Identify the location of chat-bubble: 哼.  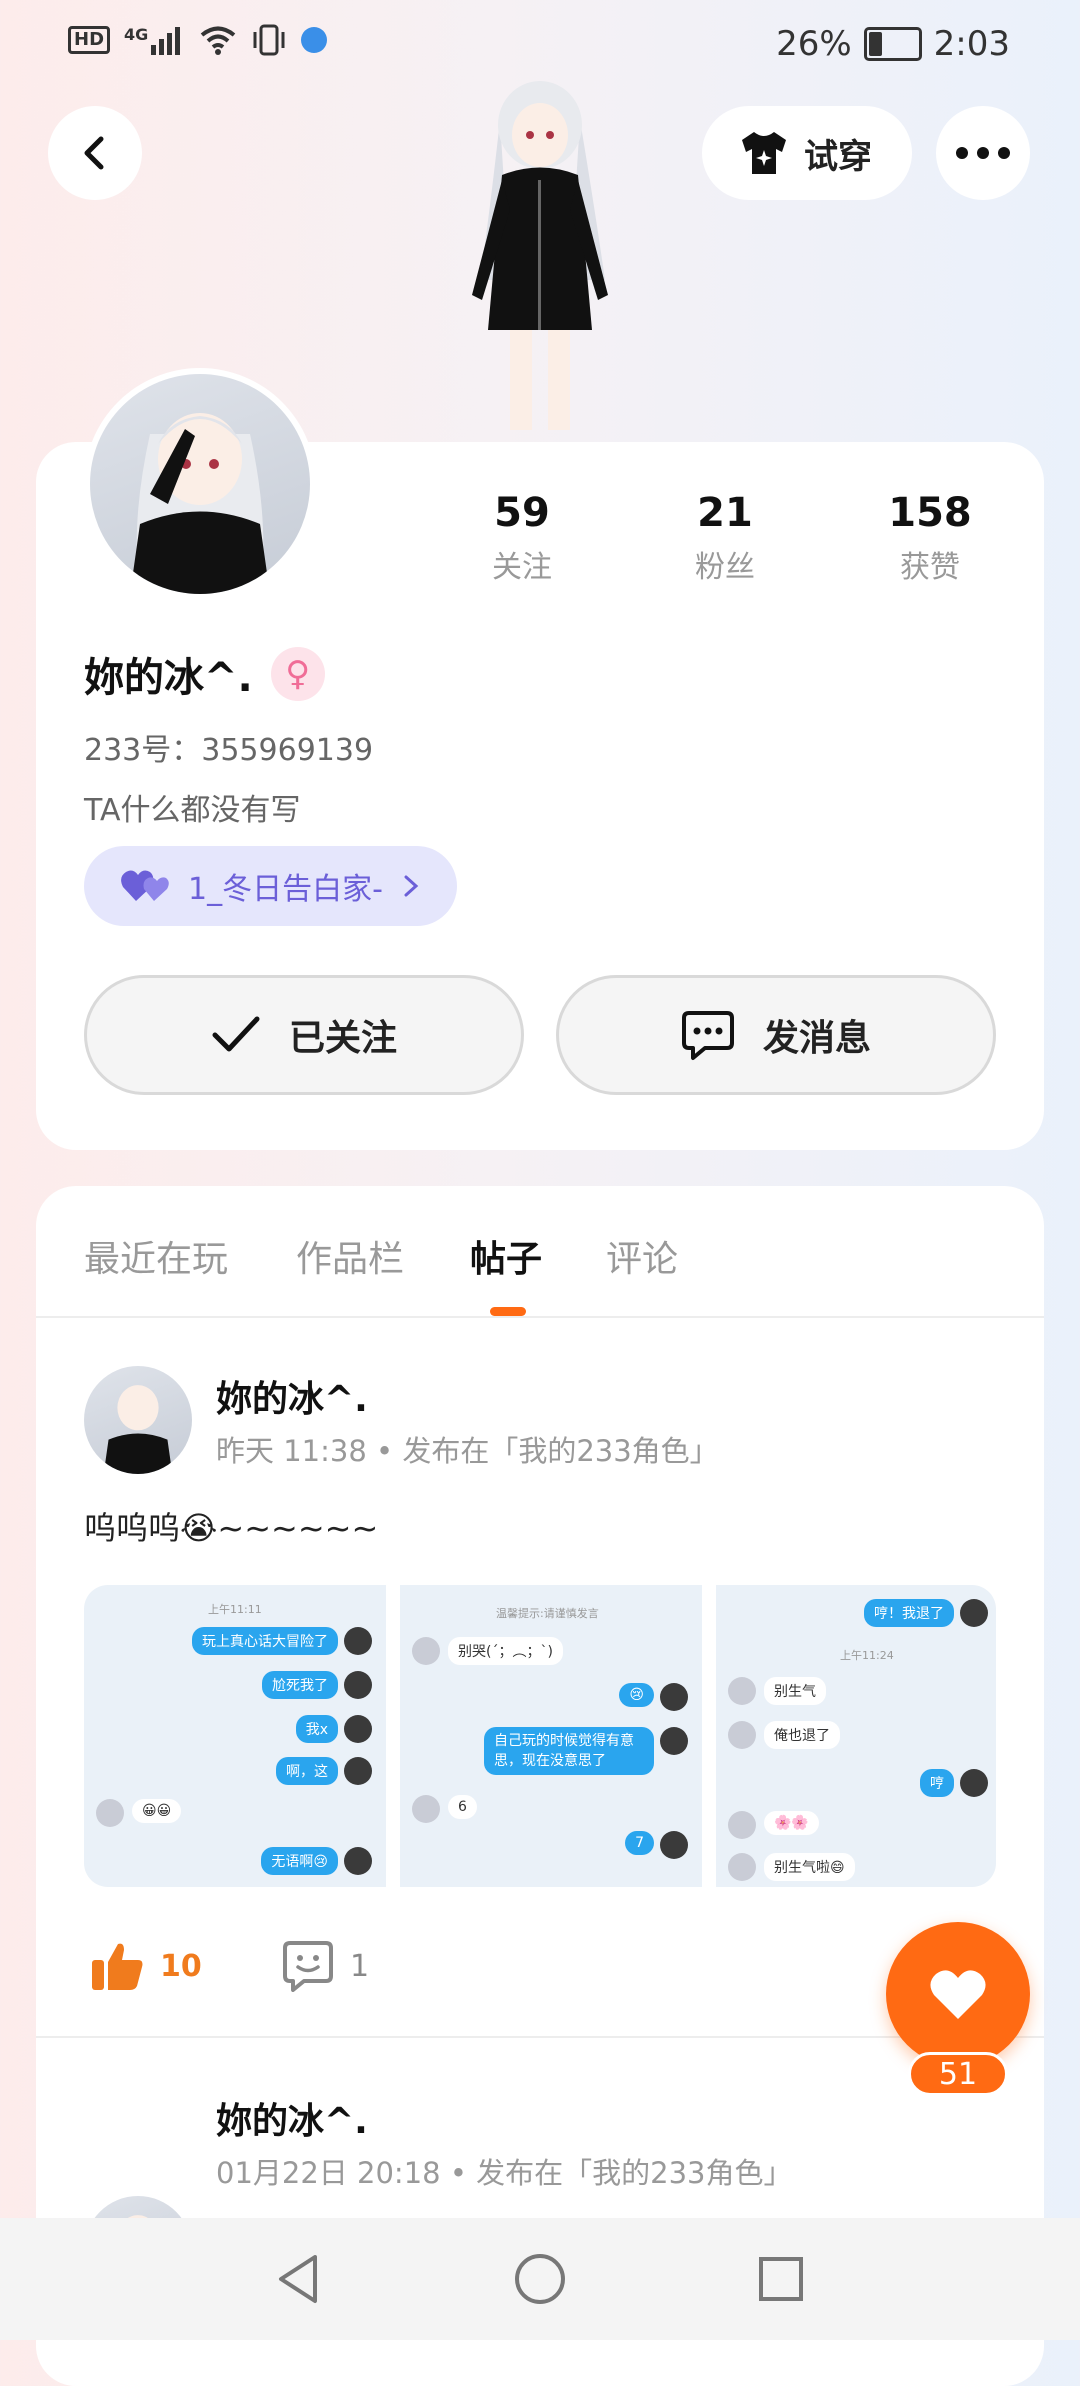
(937, 1783).